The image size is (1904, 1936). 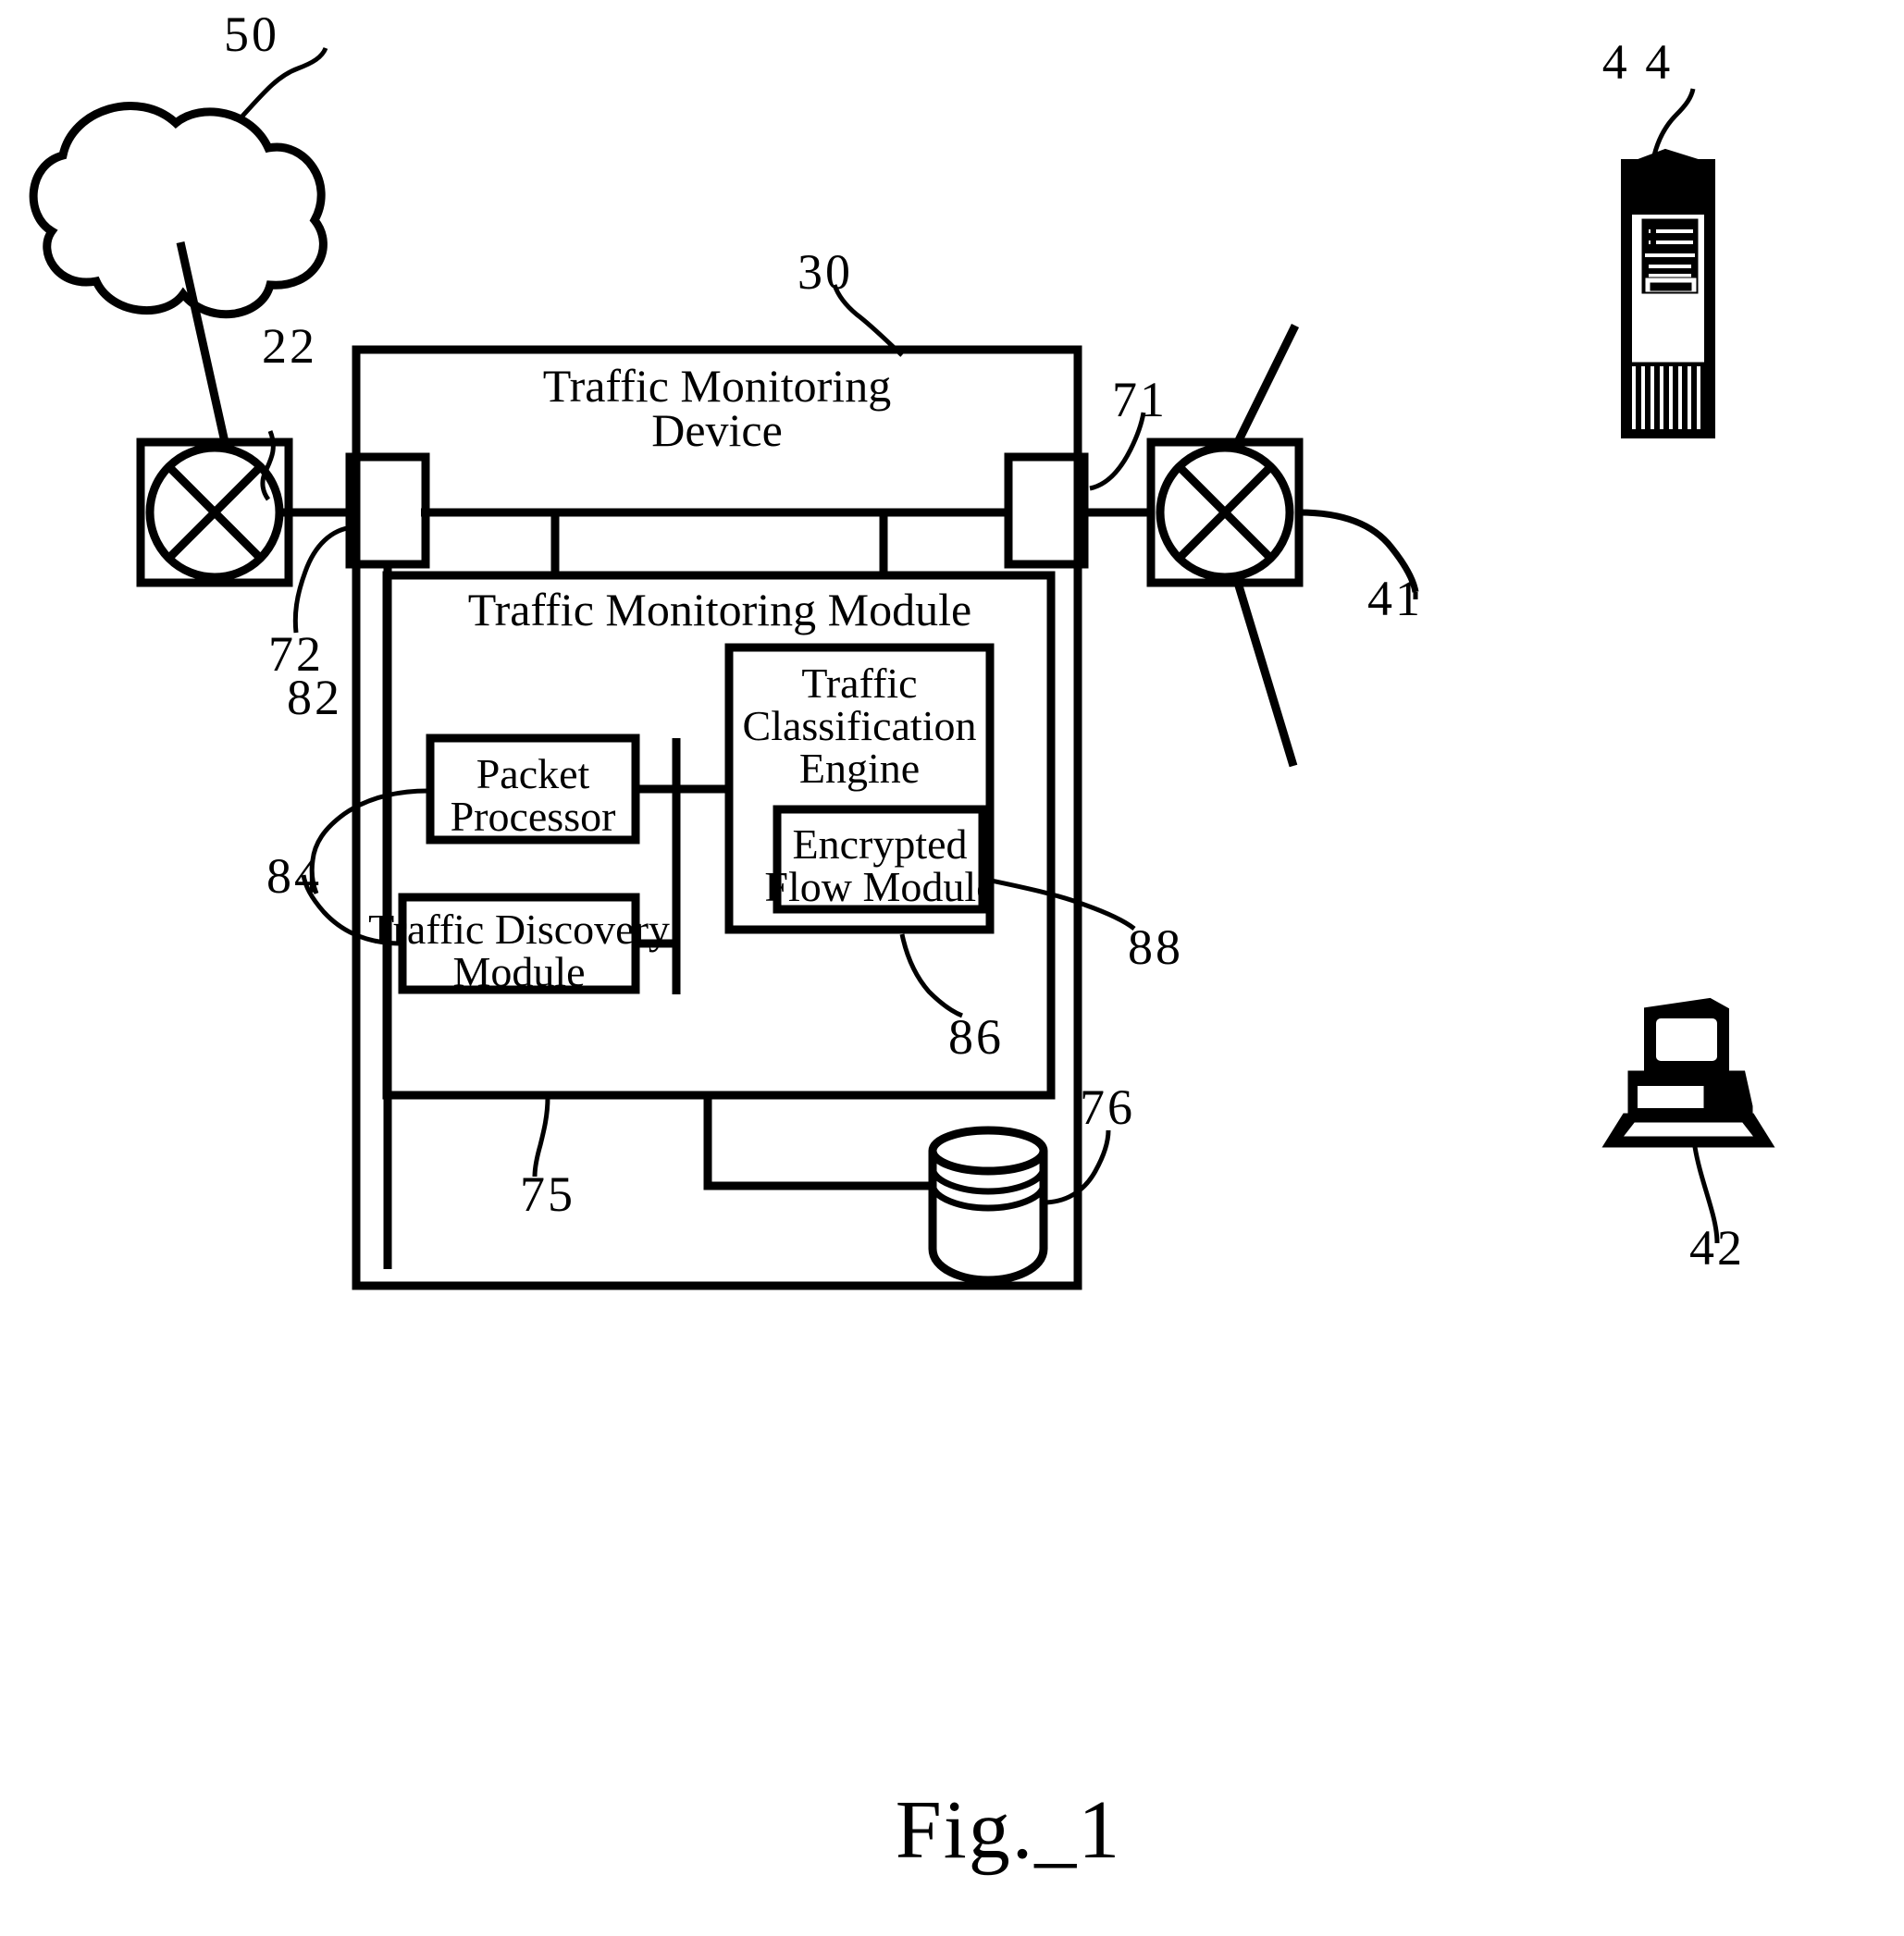 I want to click on ref-numeral-workstation: 42, so click(x=1717, y=1248).